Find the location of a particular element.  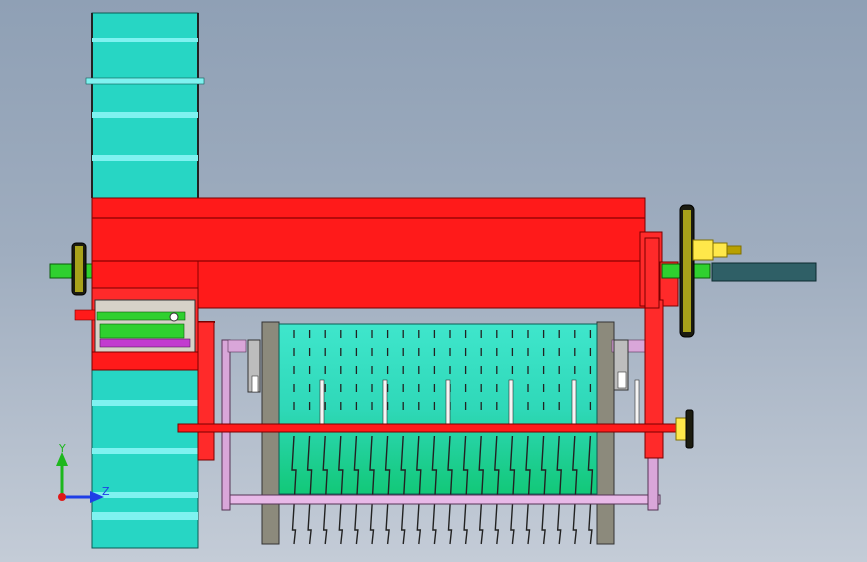

axis-y-label: Y is located at coordinates (62, 448).